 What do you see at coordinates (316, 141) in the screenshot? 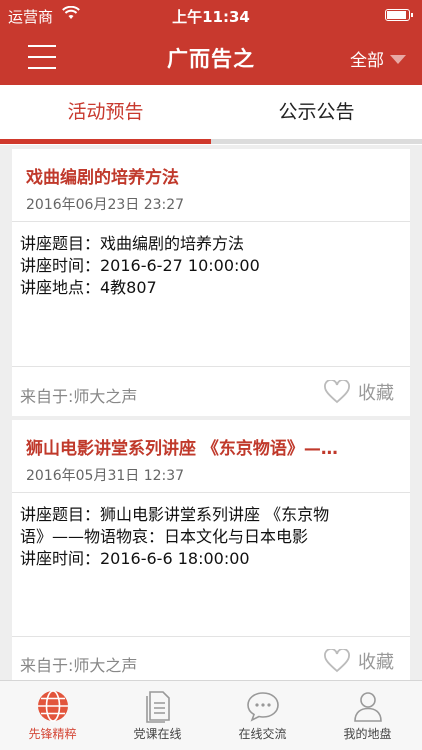
I see `tab-indicator-track` at bounding box center [316, 141].